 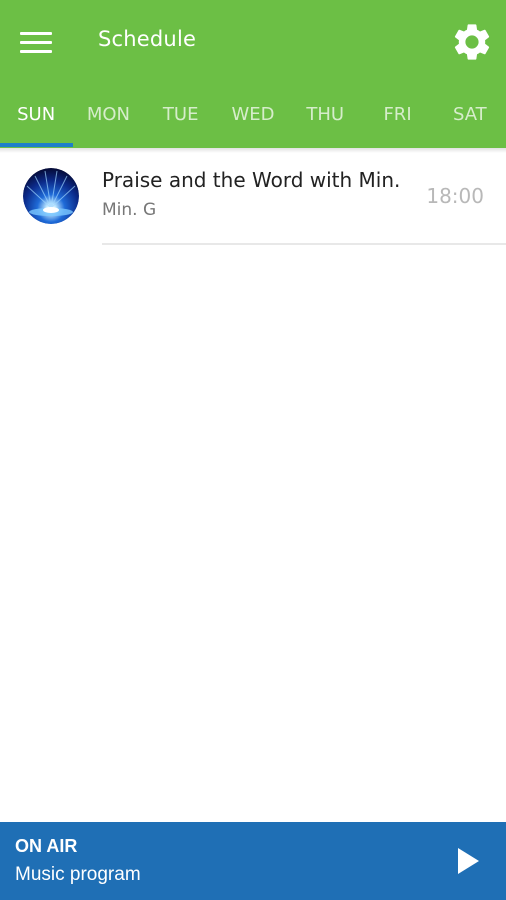 I want to click on active-tab-indicator, so click(x=36, y=145).